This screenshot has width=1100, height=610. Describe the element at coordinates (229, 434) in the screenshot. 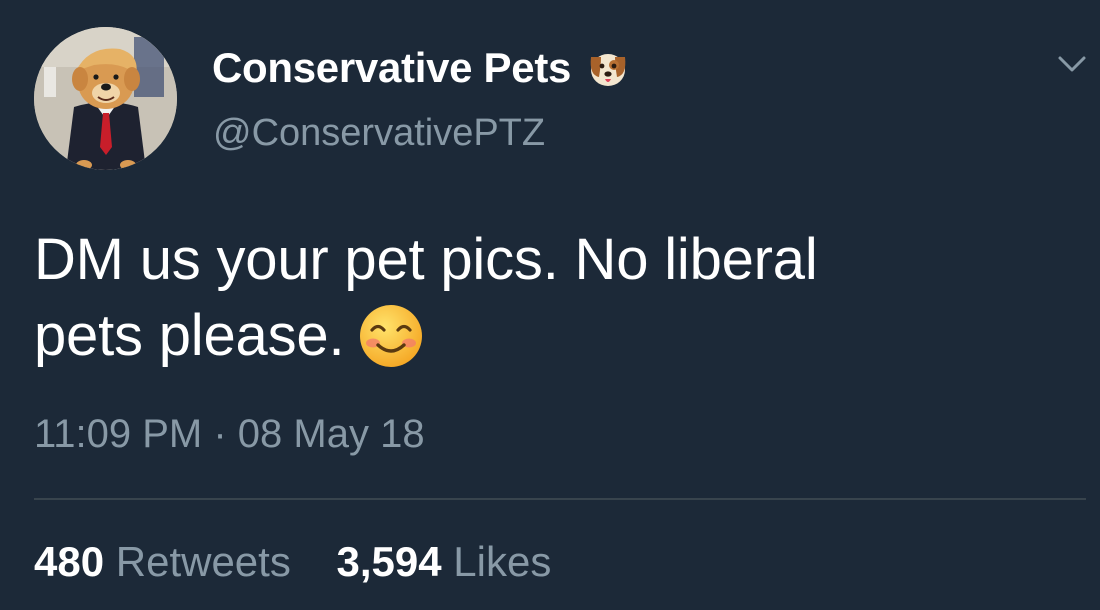

I see `tweet-timestamp: 11:09 PM · 08 May 18` at that location.